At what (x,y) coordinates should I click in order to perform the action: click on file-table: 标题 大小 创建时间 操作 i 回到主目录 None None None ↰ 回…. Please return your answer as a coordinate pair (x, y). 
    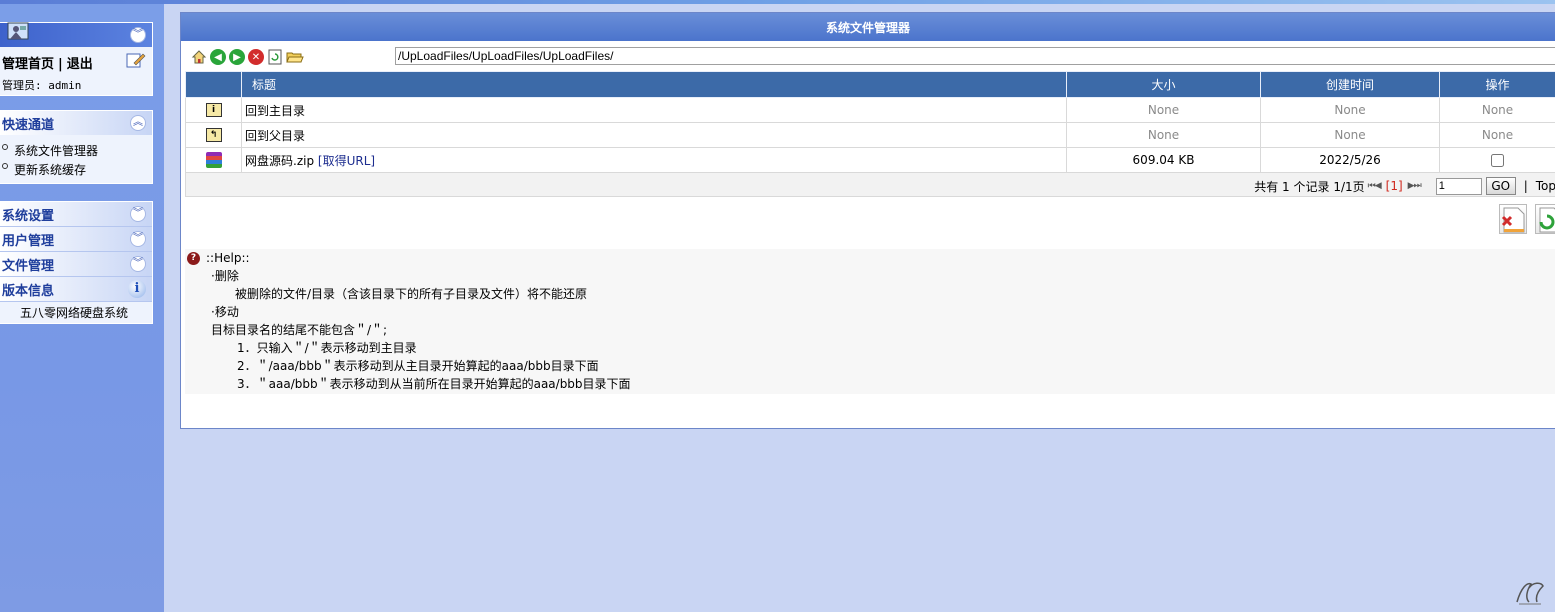
    Looking at the image, I should click on (870, 122).